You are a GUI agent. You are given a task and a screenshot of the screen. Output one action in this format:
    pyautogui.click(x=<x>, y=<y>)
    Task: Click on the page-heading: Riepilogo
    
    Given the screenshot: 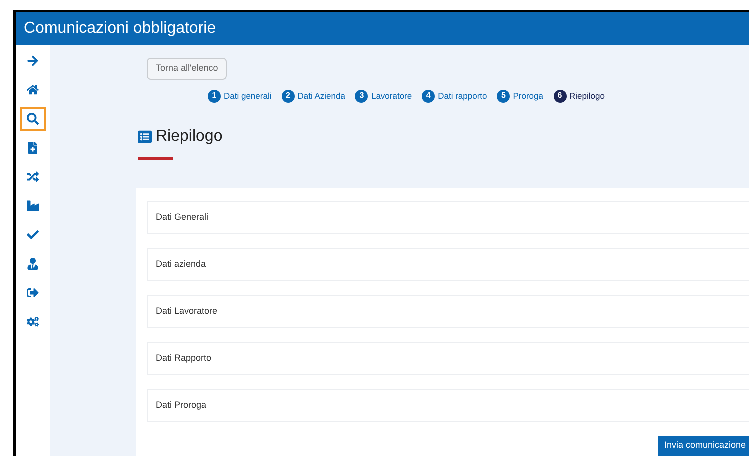 What is the action you would take?
    pyautogui.click(x=189, y=136)
    